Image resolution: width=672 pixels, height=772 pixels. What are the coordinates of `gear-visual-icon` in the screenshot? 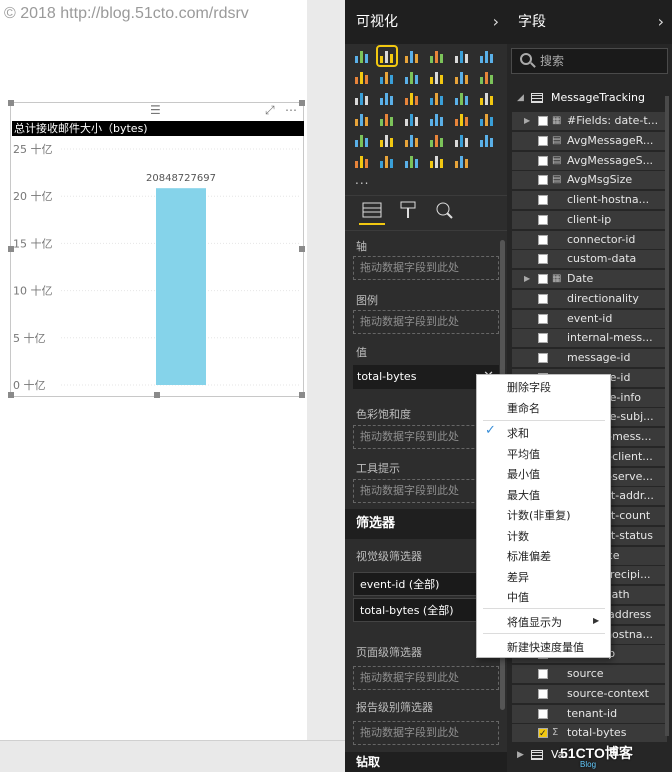 It's located at (387, 161).